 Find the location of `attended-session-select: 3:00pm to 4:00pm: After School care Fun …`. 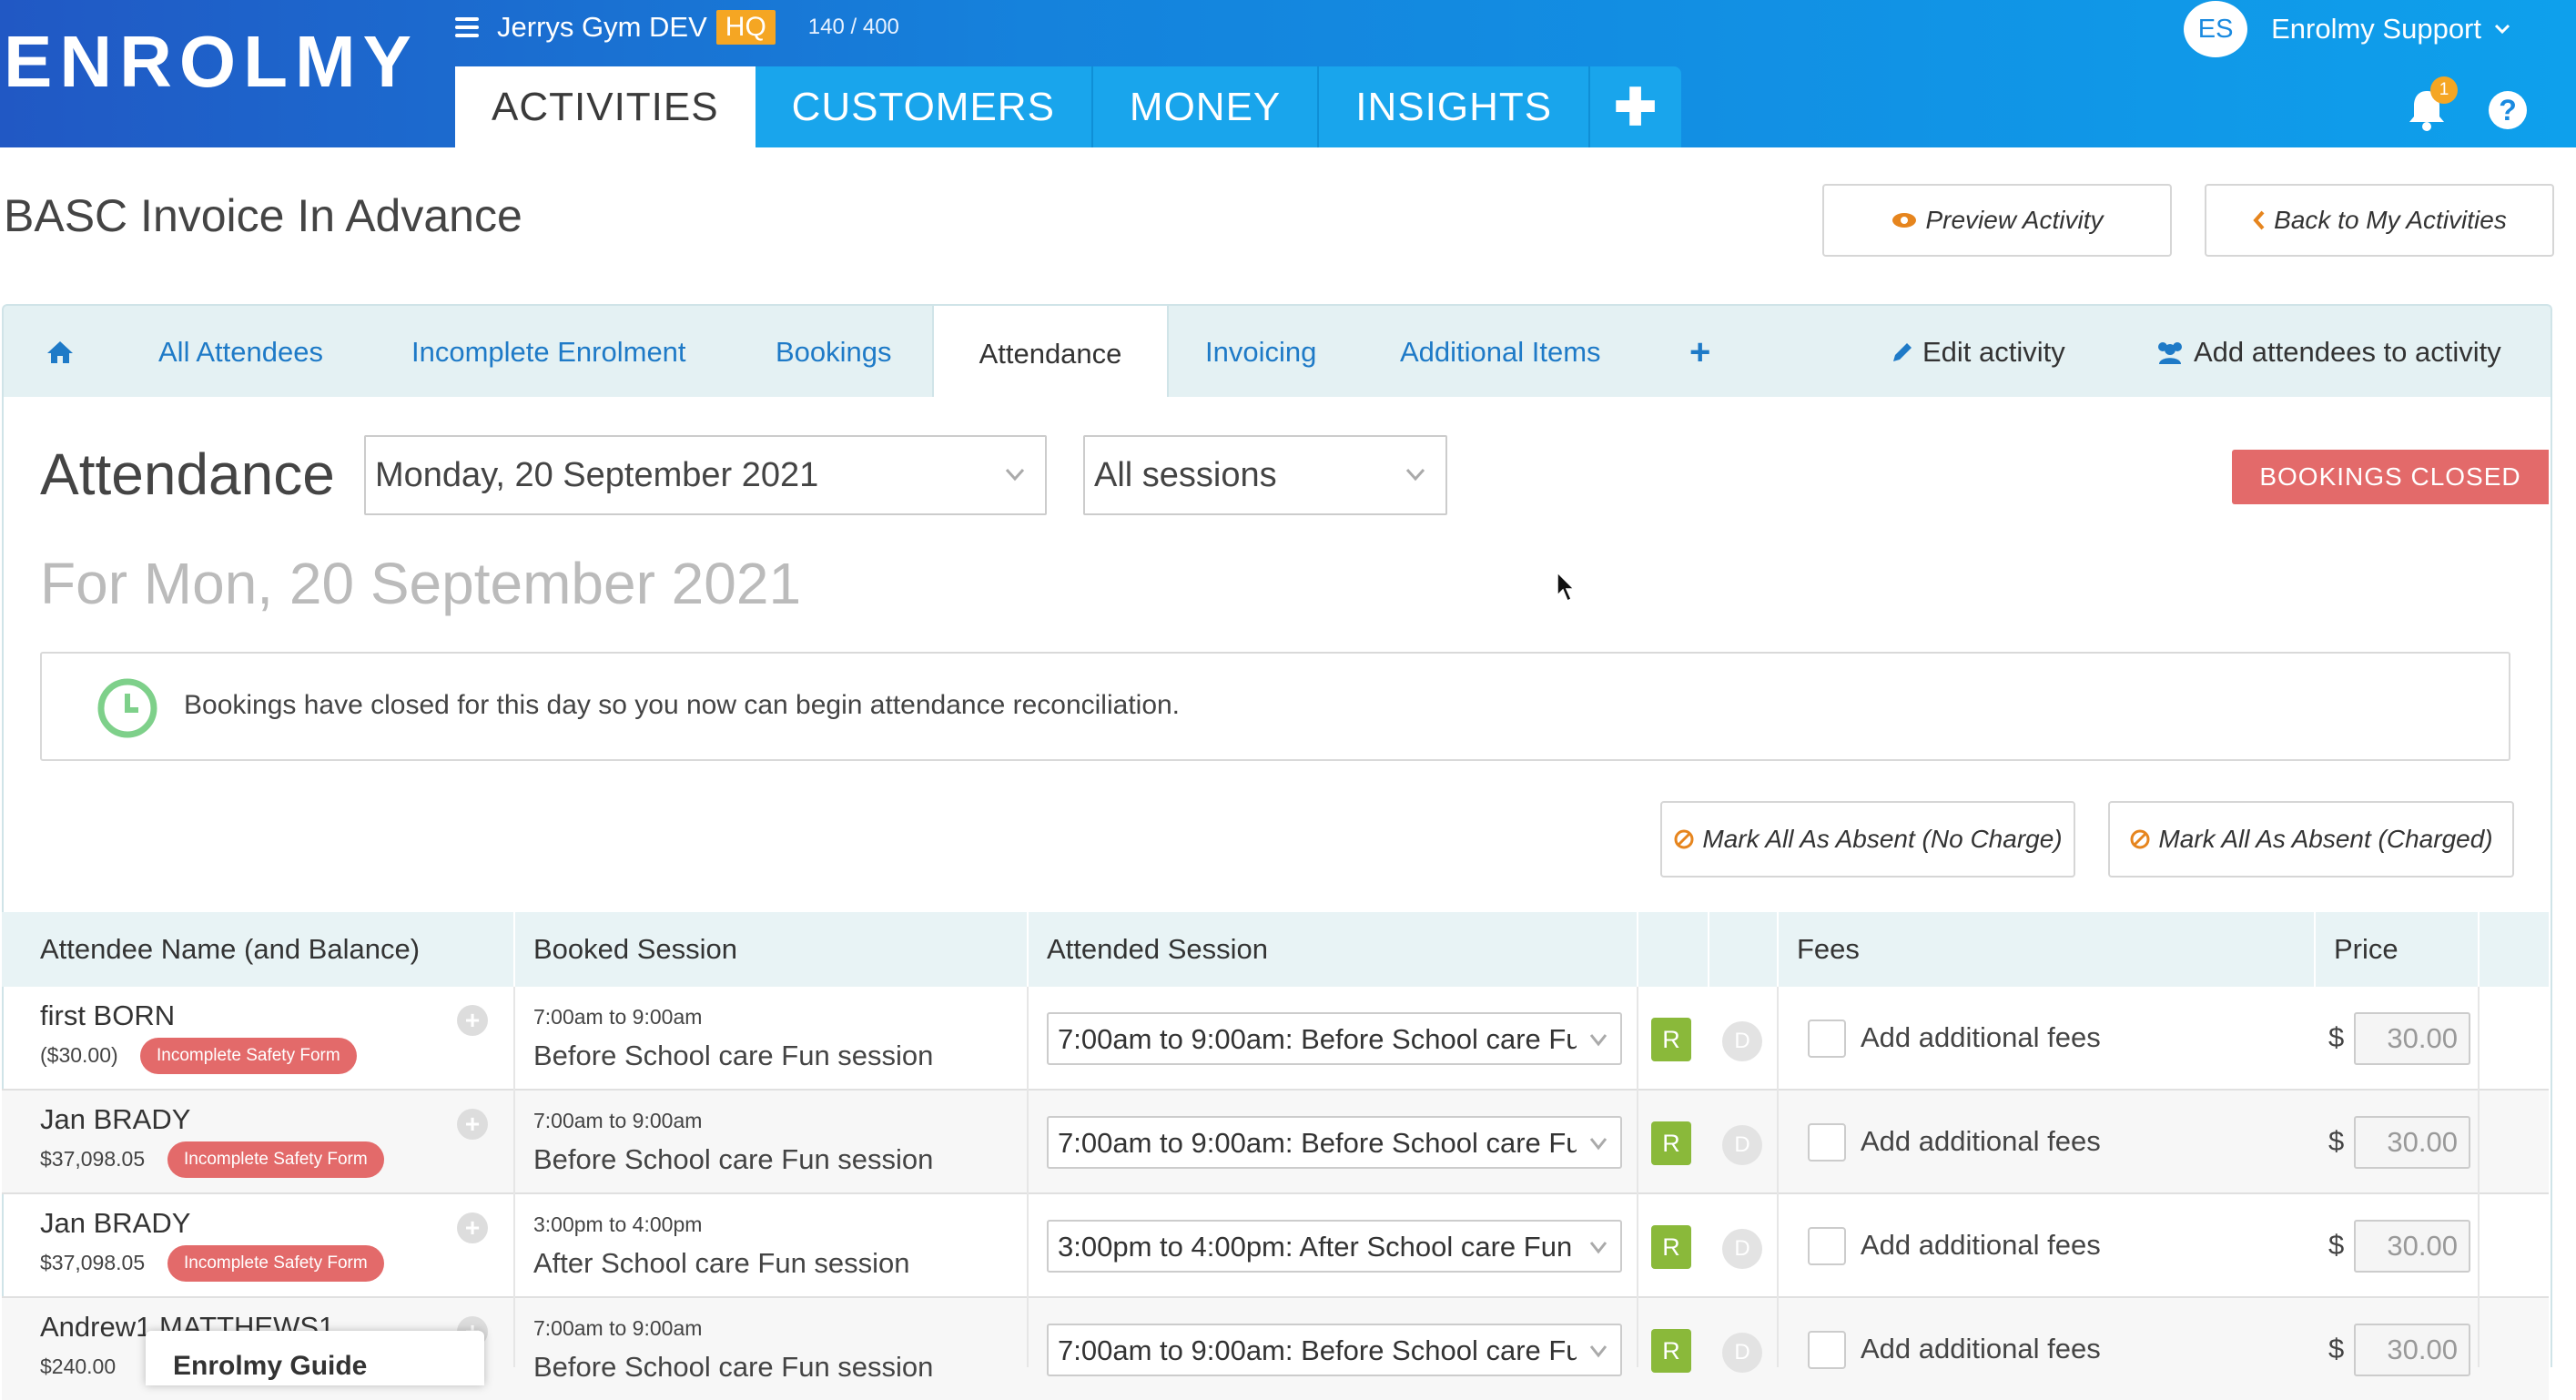

attended-session-select: 3:00pm to 4:00pm: After School care Fun … is located at coordinates (1334, 1246).